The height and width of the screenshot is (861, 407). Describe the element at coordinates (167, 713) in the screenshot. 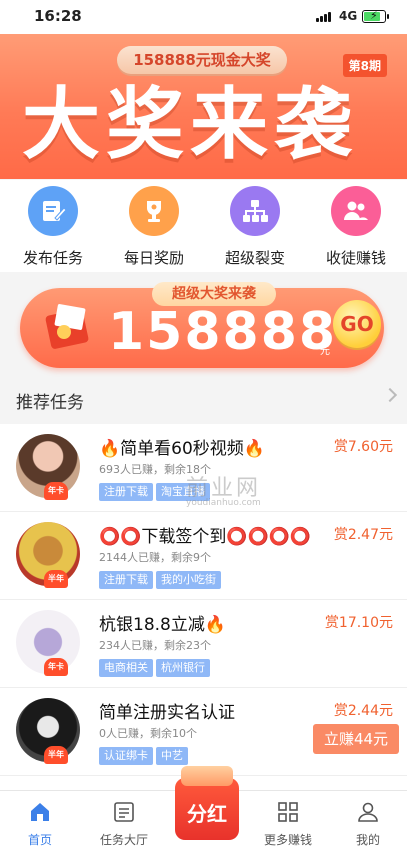

I see `task-title: 简单注册实名认证` at that location.